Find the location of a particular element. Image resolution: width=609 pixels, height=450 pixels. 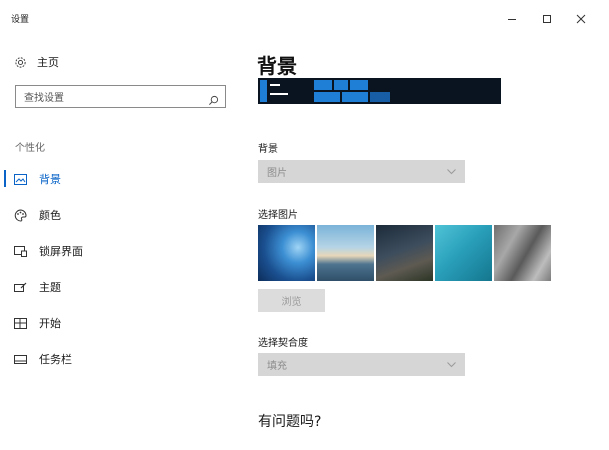

search-box is located at coordinates (120, 97).